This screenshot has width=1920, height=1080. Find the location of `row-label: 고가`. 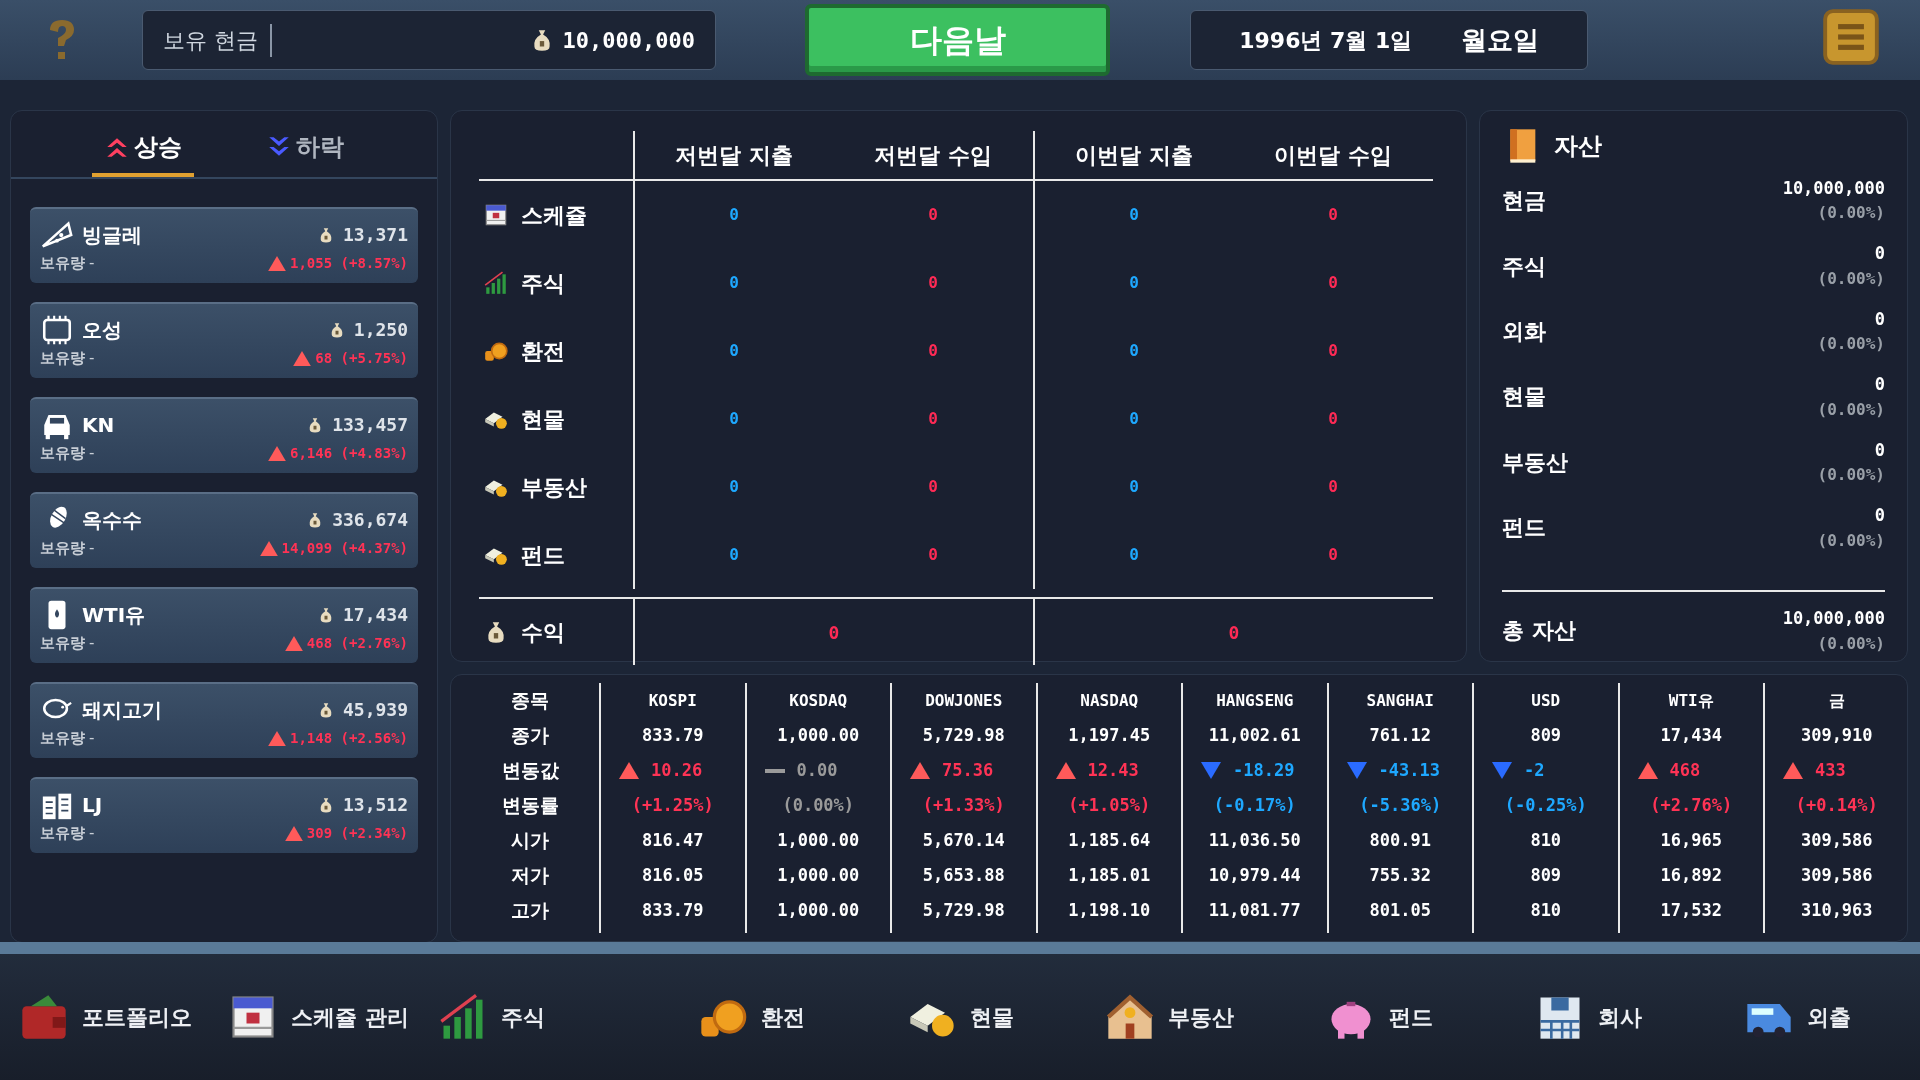

row-label: 고가 is located at coordinates (530, 911).